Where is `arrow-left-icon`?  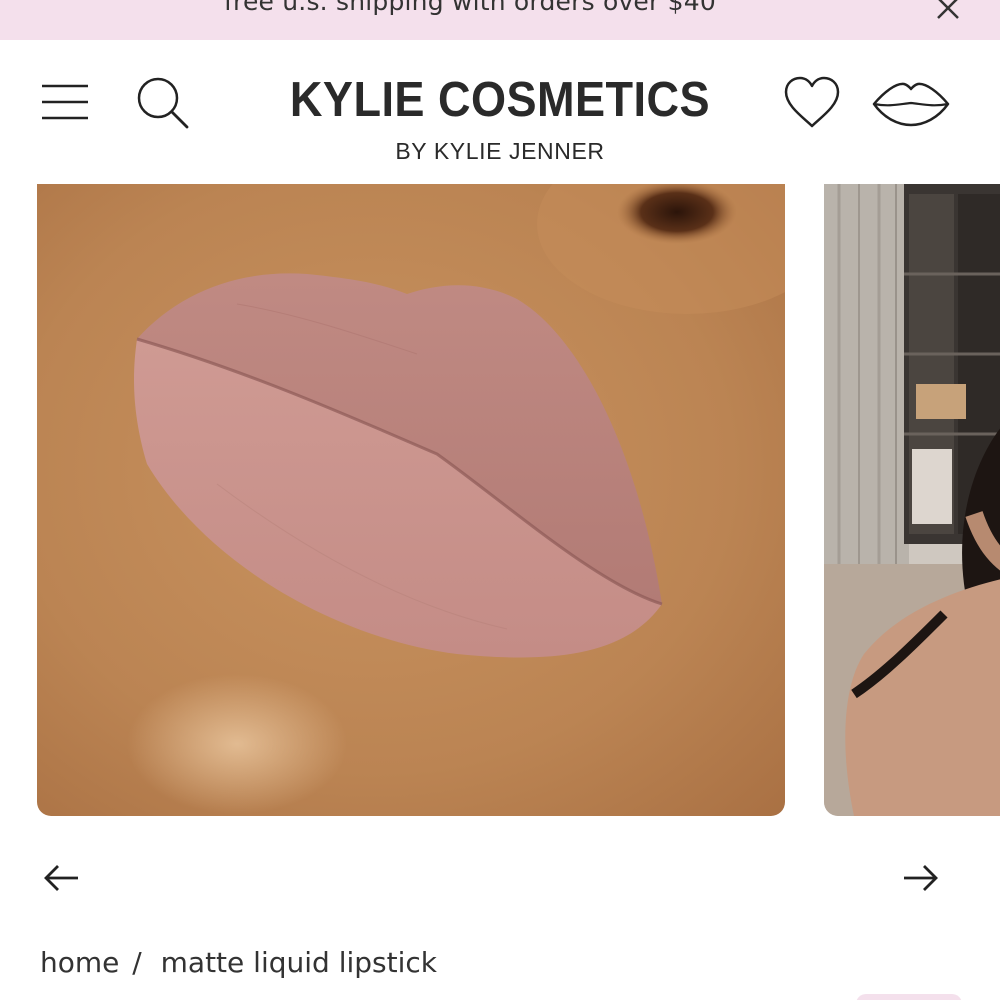 arrow-left-icon is located at coordinates (62, 878).